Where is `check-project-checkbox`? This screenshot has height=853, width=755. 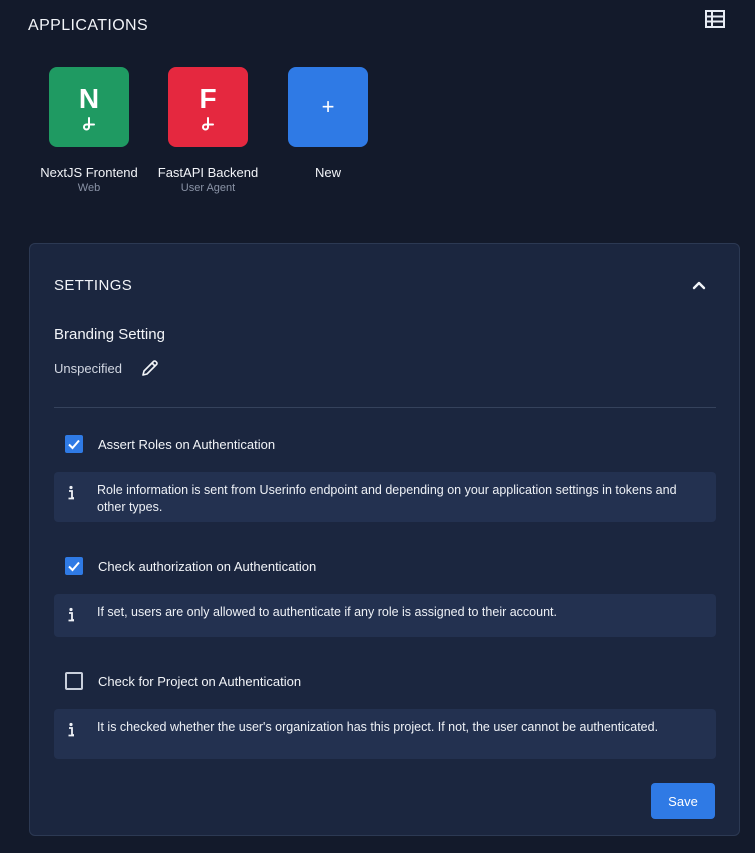
check-project-checkbox is located at coordinates (74, 681).